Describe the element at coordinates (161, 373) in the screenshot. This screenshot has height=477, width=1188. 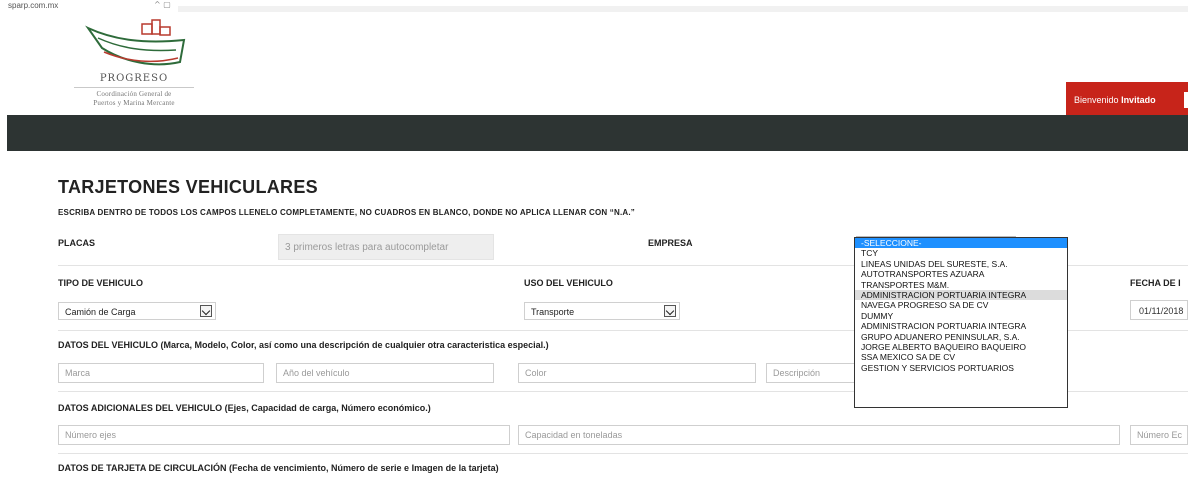
I see `marca-input: Marca` at that location.